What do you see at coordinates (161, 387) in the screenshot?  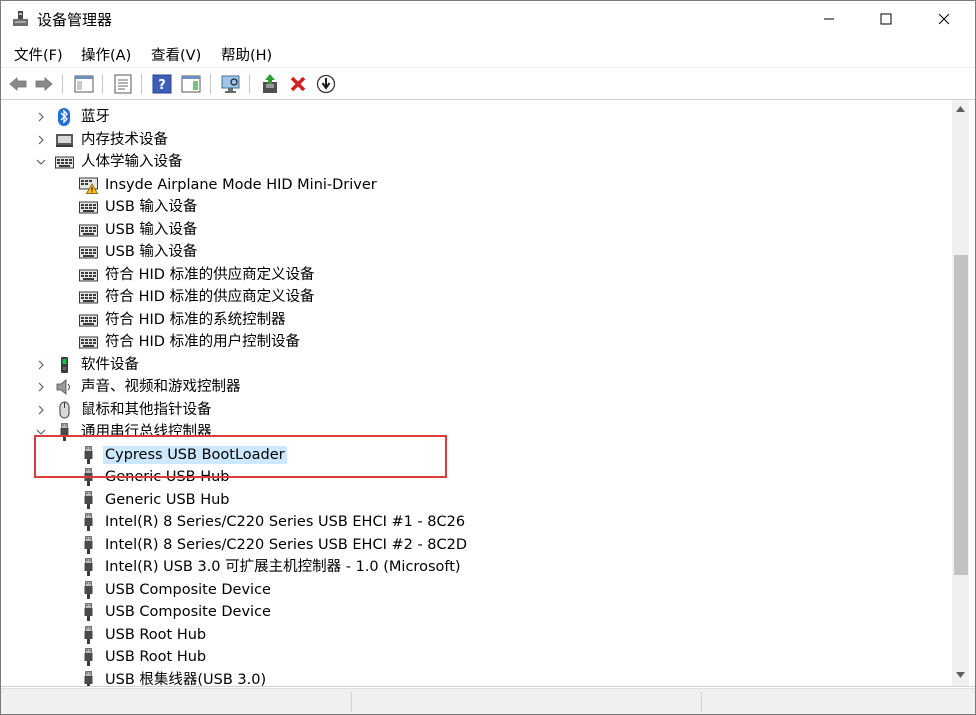 I see `tree-item-label: 声音、视频和游戏控制器` at bounding box center [161, 387].